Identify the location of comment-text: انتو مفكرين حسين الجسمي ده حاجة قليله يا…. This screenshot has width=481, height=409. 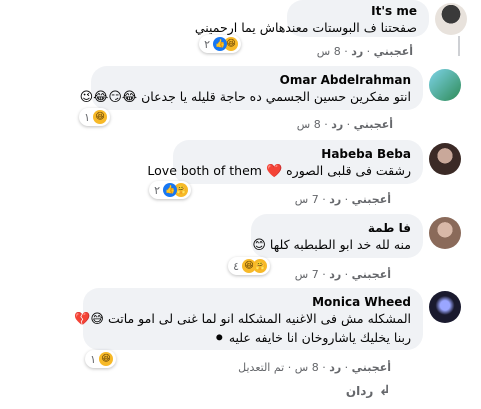
(245, 97).